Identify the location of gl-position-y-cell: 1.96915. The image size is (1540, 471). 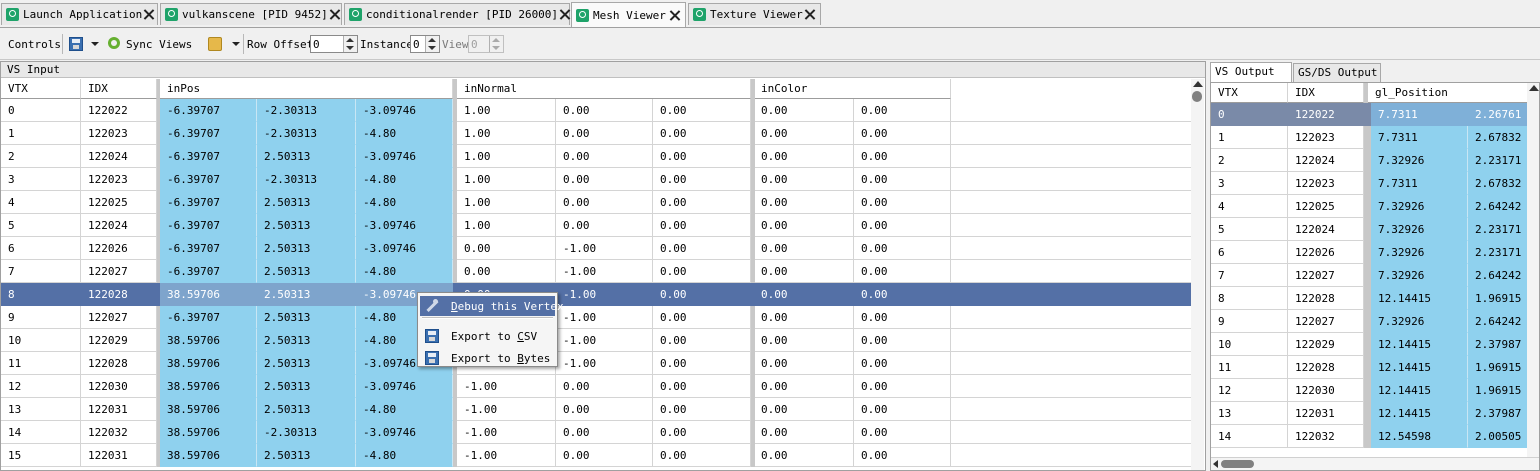
(1497, 390).